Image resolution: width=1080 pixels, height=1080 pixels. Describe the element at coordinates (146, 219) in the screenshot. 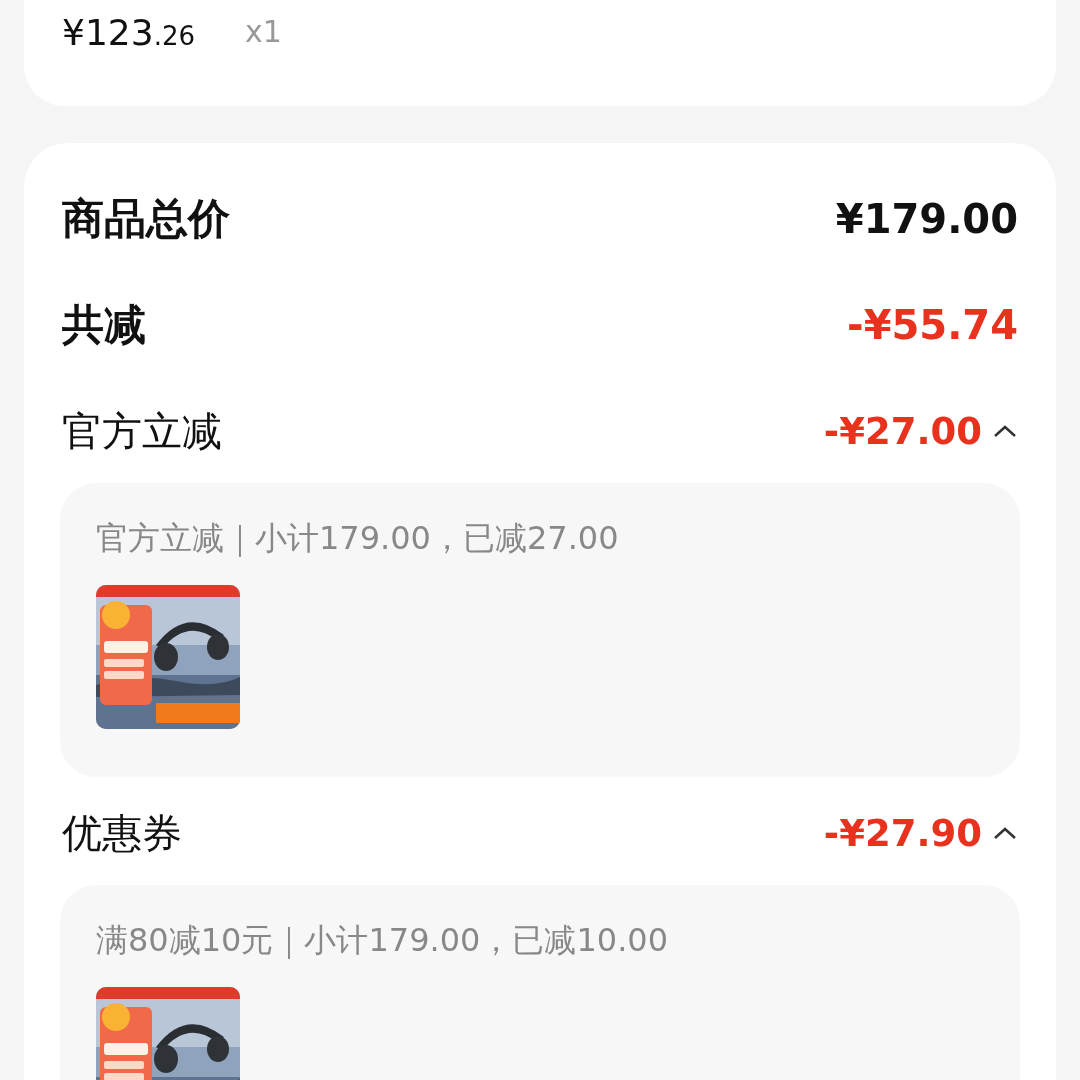

I see `summary-label: 商品总价` at that location.